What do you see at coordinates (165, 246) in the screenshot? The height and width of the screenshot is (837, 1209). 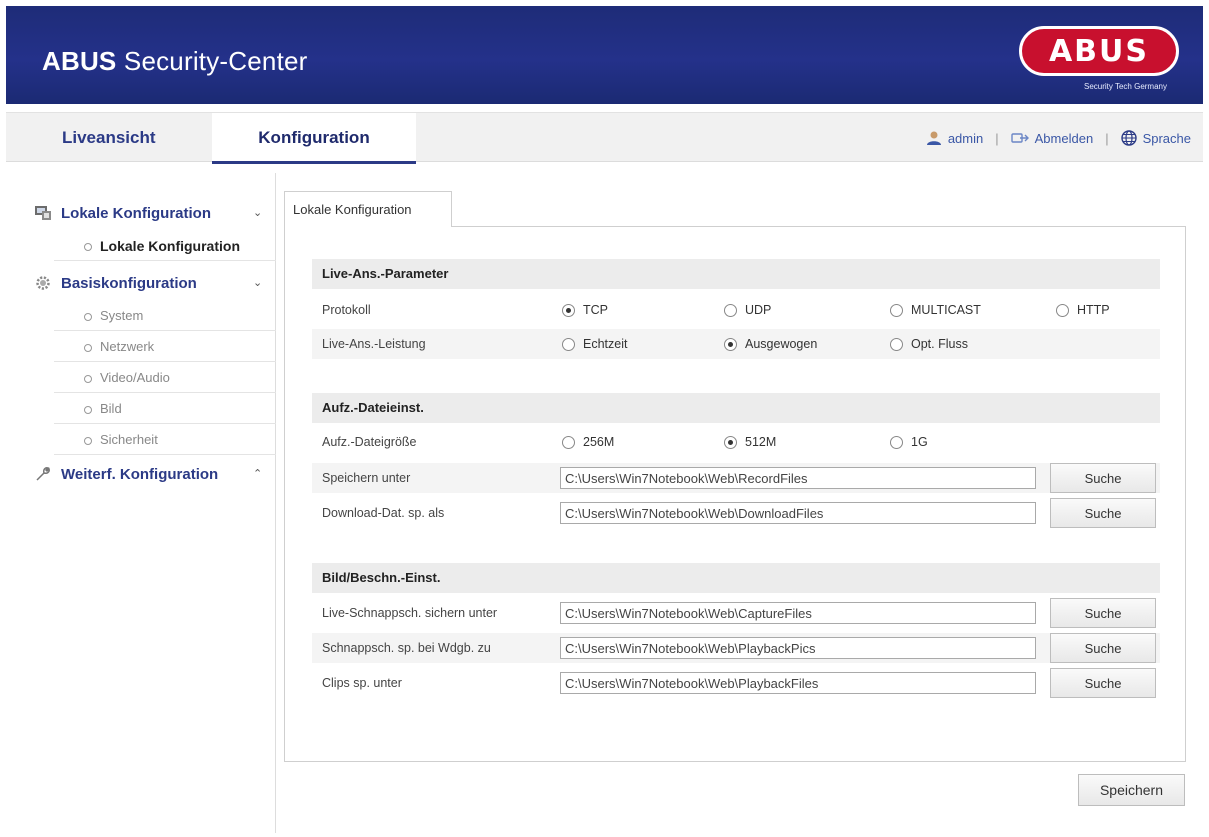 I see `sidebar-item-lokale-konfiguration: Lokale Konfiguration` at bounding box center [165, 246].